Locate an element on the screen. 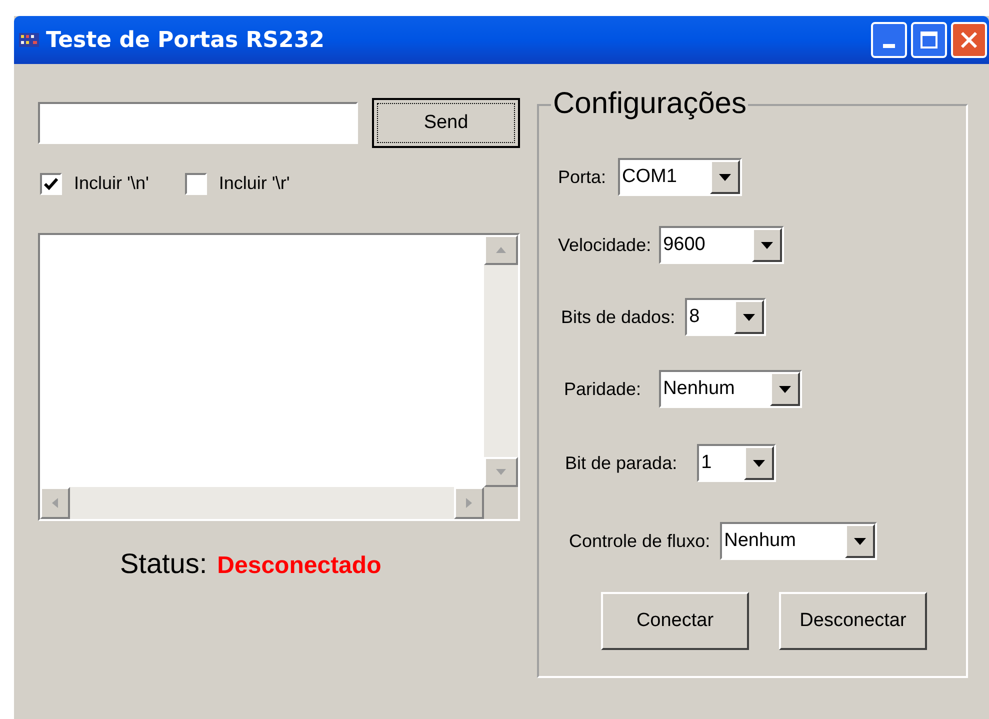 This screenshot has width=989, height=719. maximize-icon is located at coordinates (929, 40).